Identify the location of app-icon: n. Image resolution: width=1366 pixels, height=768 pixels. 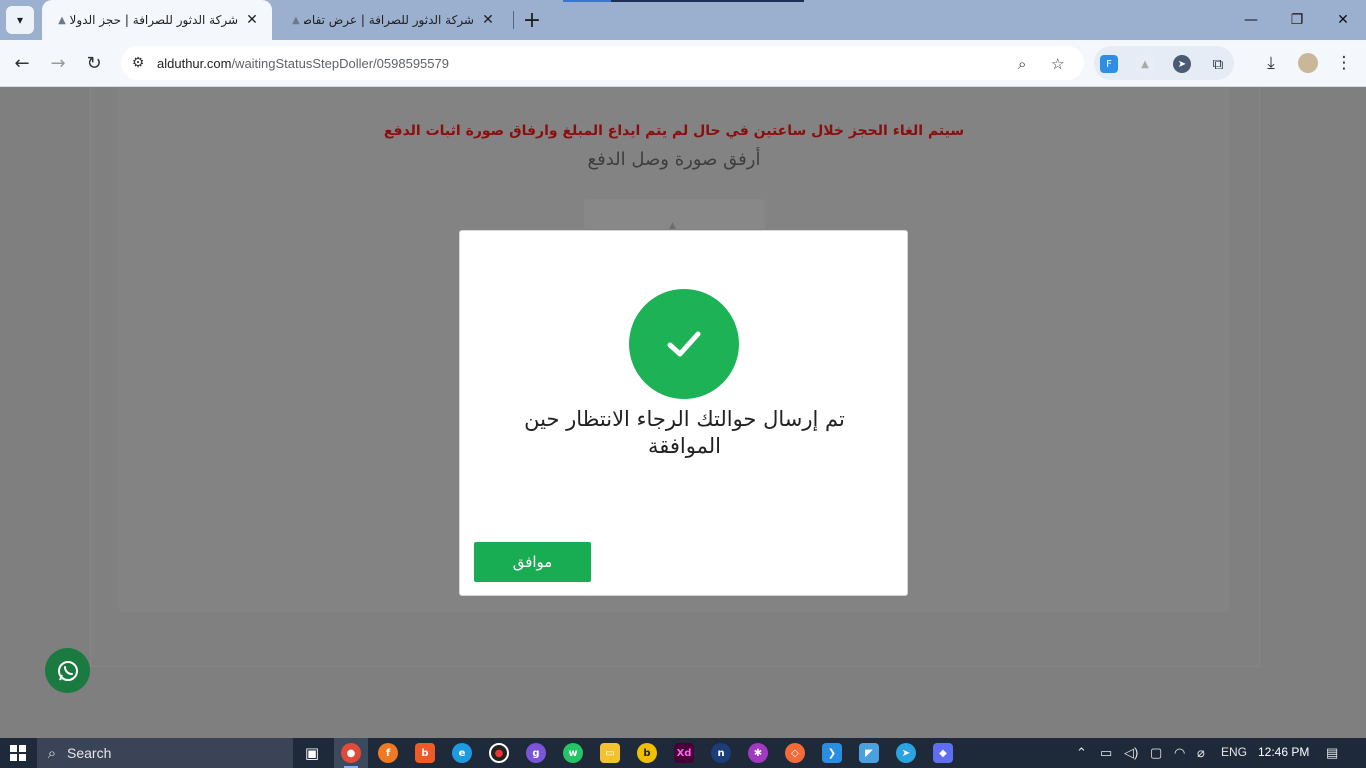
(721, 753).